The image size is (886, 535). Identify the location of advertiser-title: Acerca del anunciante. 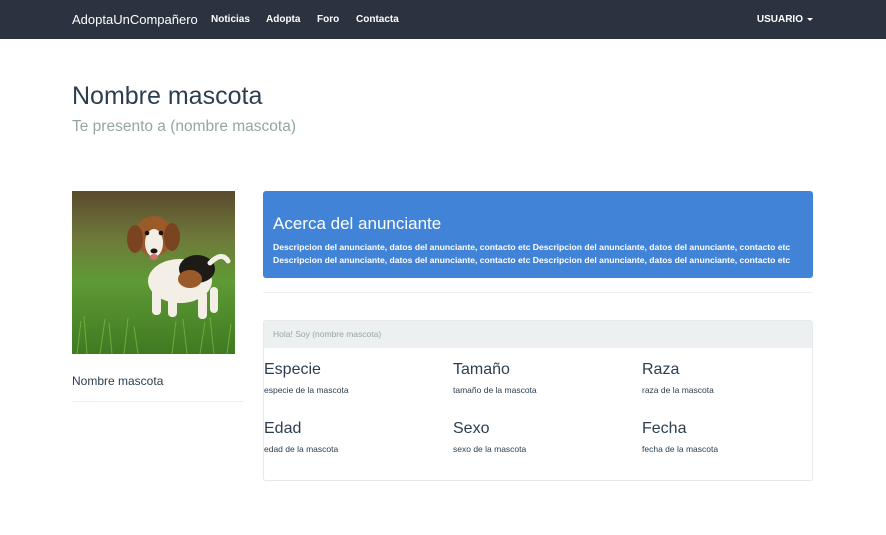
(357, 223).